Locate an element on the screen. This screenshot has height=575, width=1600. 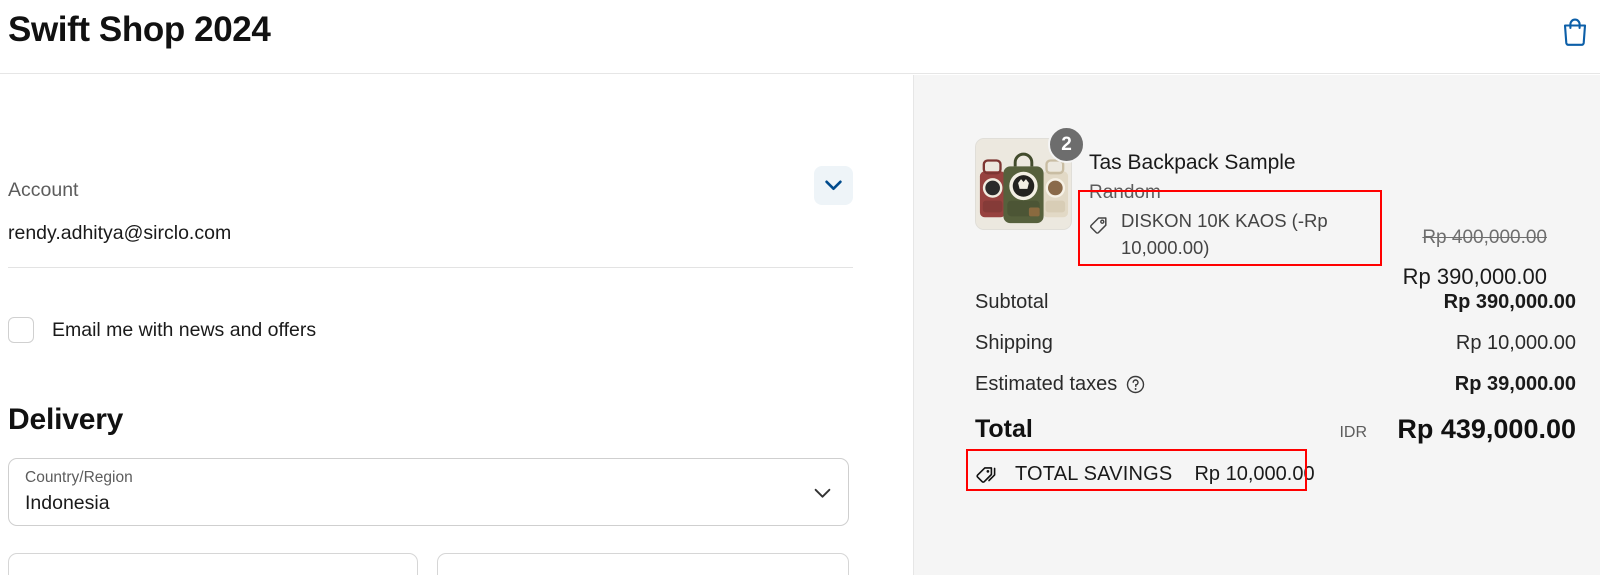
account-expand-button is located at coordinates (833, 185).